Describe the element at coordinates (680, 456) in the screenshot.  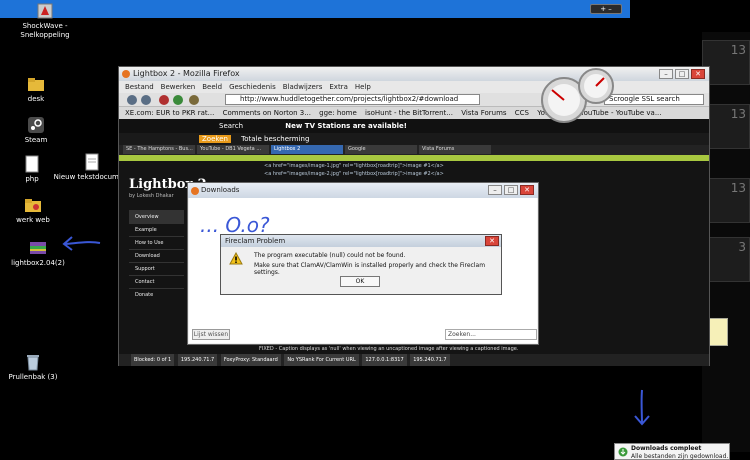
I see `toast-subtitle: Alle bestanden zijn gedownload.` at that location.